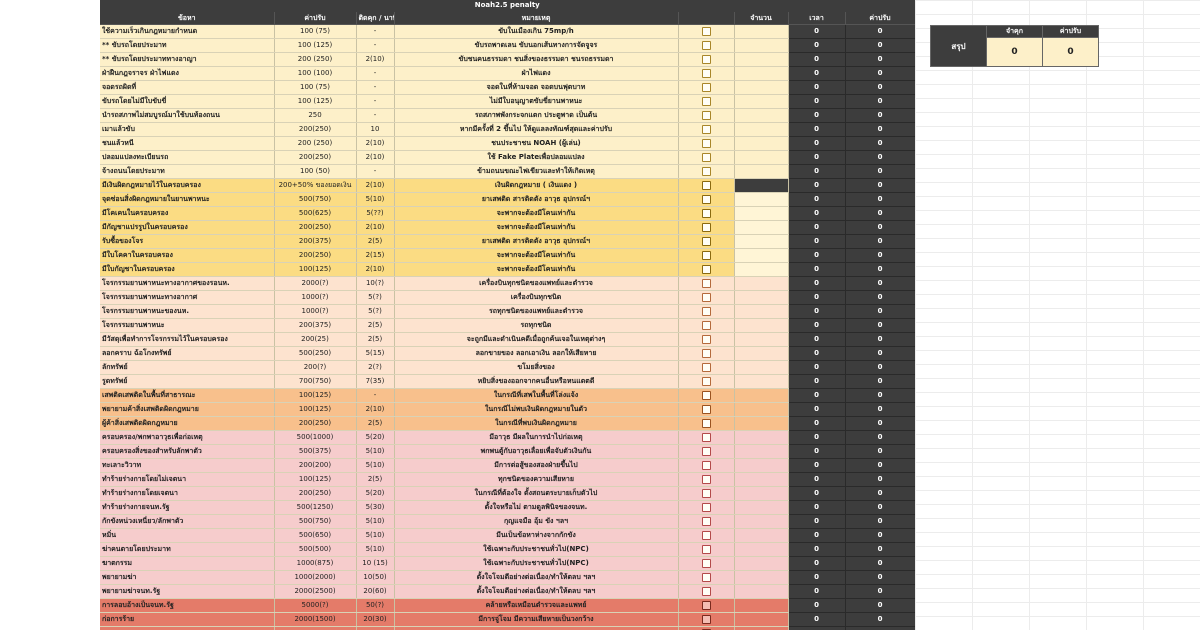  I want to click on offense-name: ฆาตกรรม, so click(187, 563).